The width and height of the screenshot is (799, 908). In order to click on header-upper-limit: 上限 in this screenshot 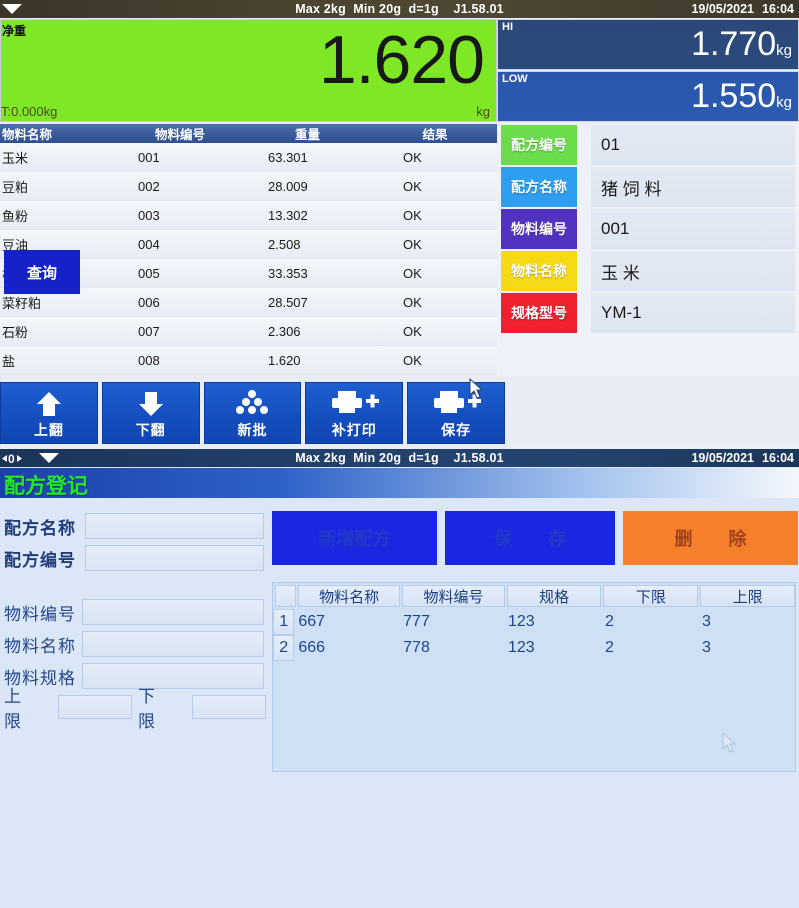, I will do `click(747, 596)`.